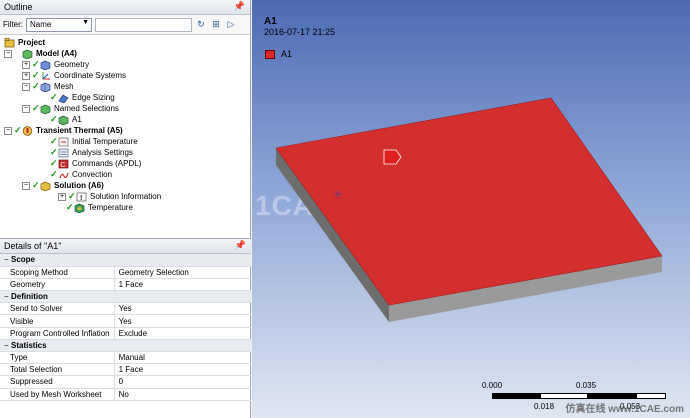 The width and height of the screenshot is (690, 418). What do you see at coordinates (63, 142) in the screenshot?
I see `initial-temperature-icon` at bounding box center [63, 142].